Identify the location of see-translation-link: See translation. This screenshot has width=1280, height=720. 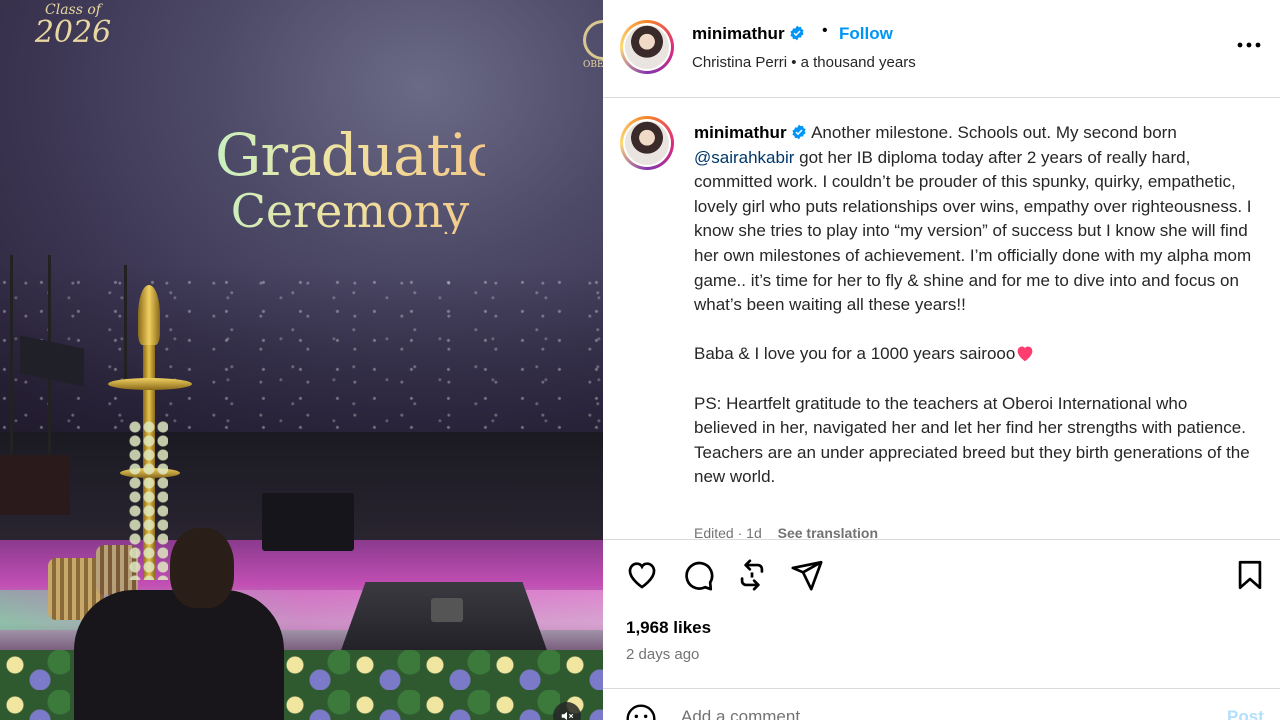
(828, 532).